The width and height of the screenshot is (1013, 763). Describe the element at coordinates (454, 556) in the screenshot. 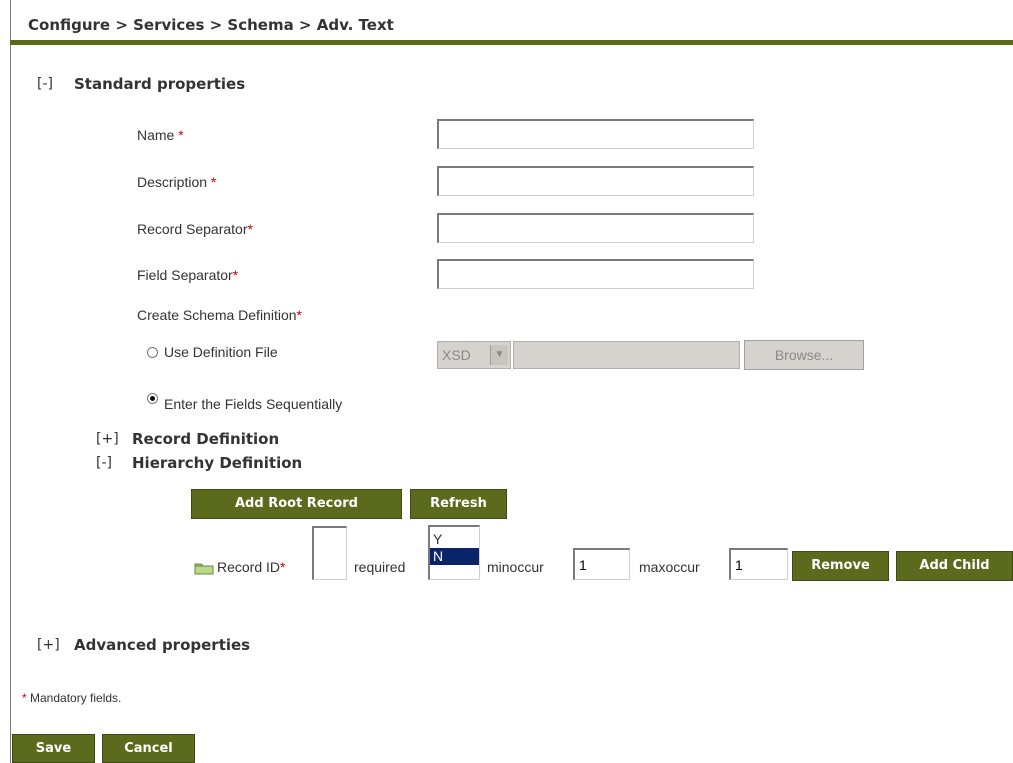

I see `required-option-n: N` at that location.